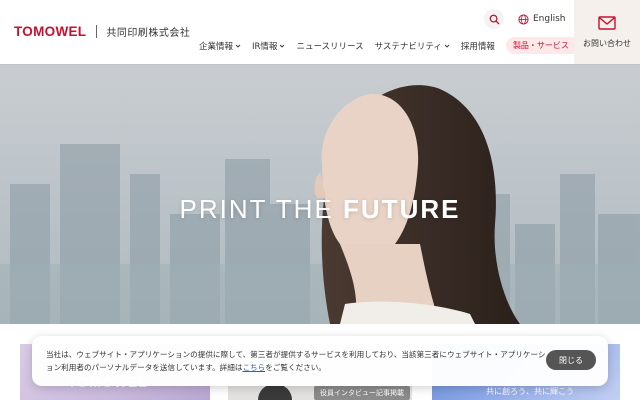  I want to click on cookie-close-button: 閉じる, so click(571, 360).